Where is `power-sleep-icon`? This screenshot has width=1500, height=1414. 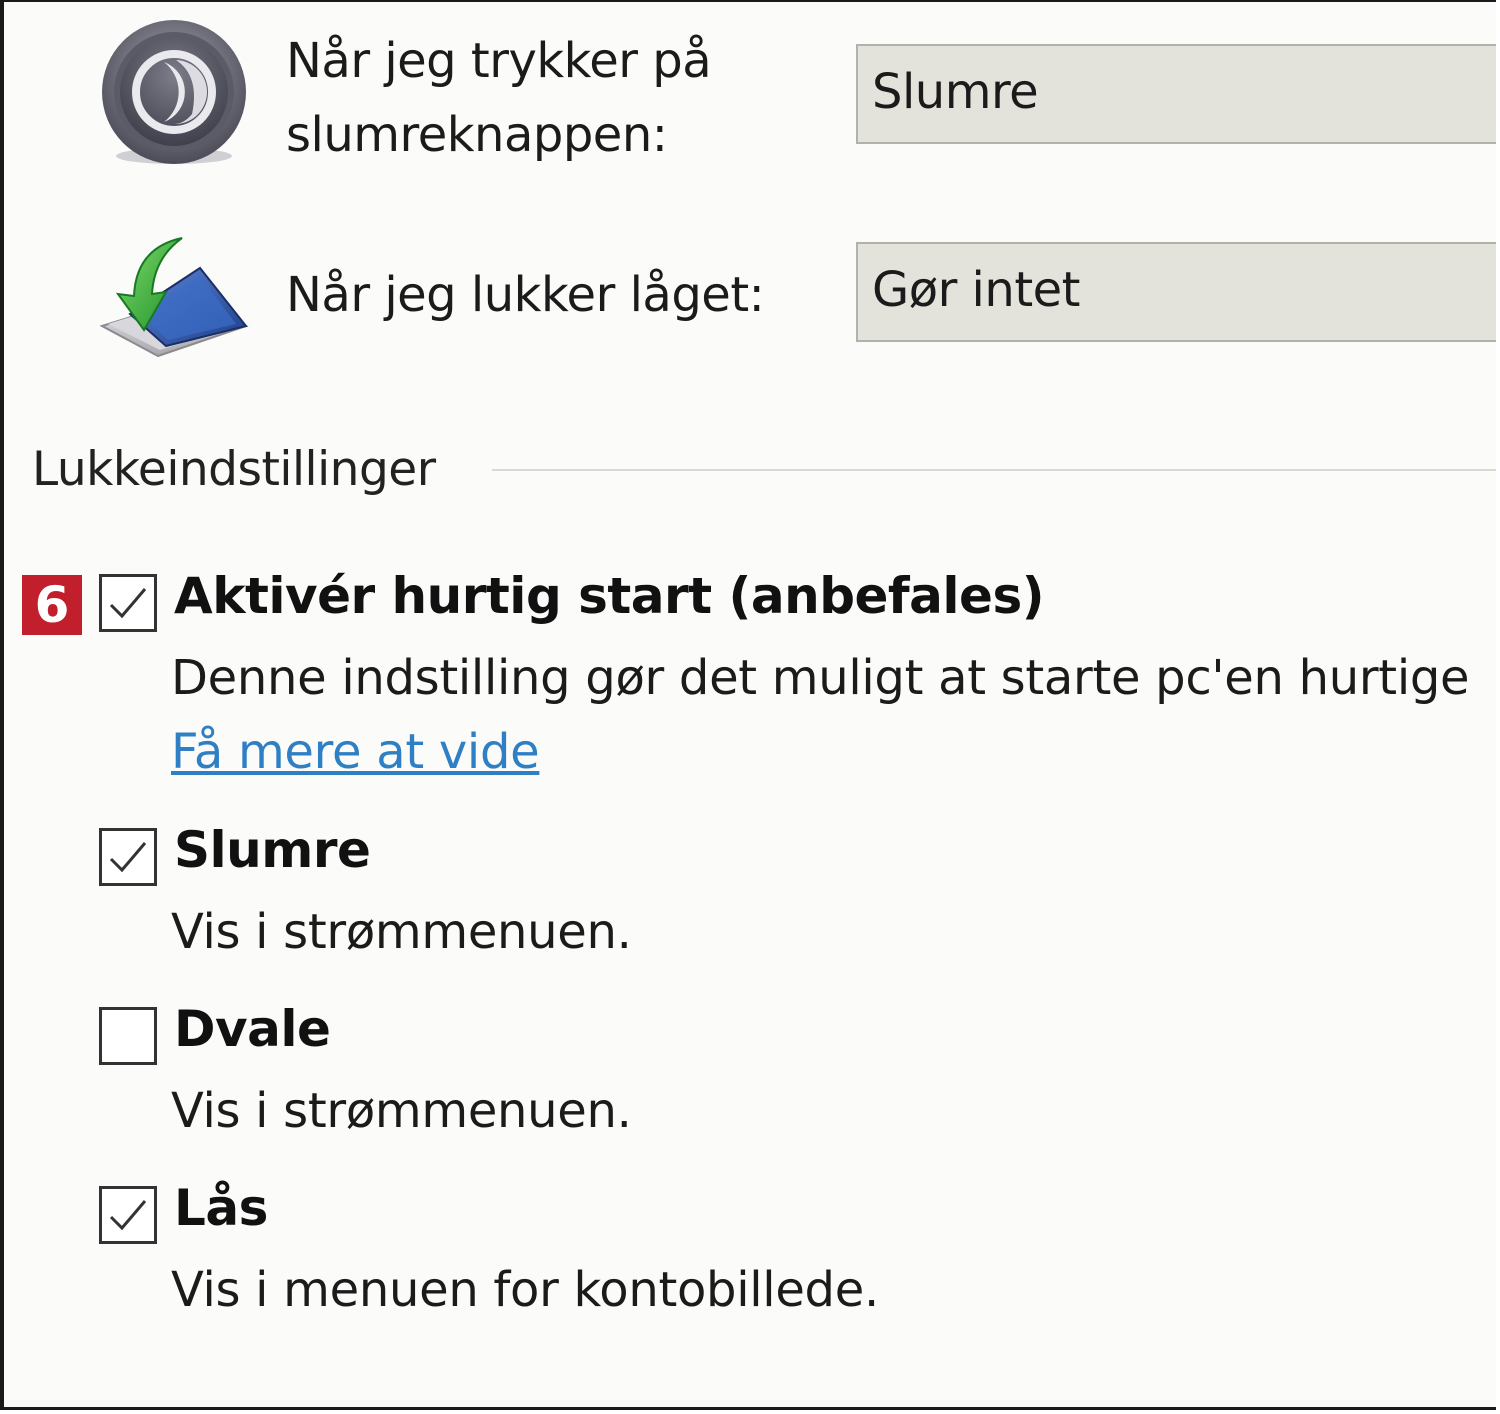
power-sleep-icon is located at coordinates (174, 94).